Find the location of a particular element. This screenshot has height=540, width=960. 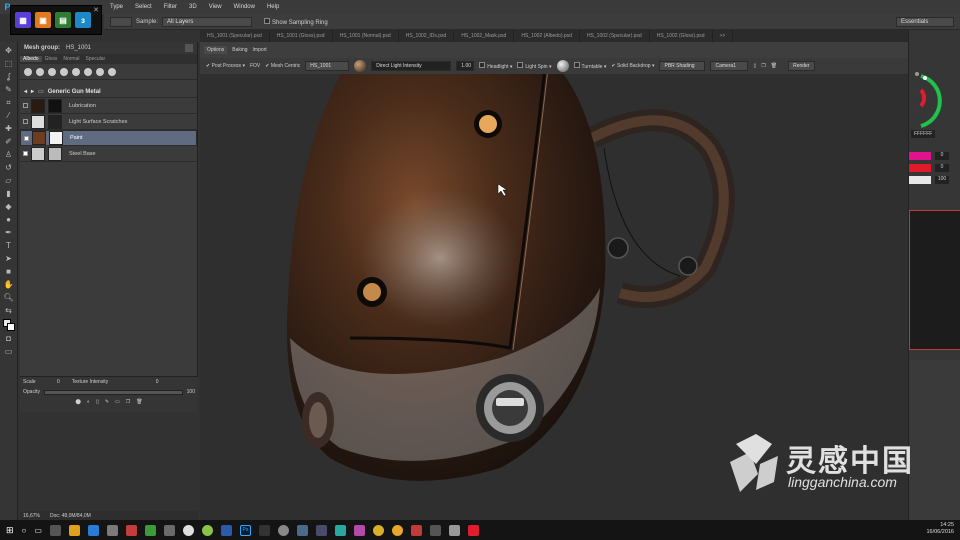

new-layer-icon: ▯ is located at coordinates (97, 402).